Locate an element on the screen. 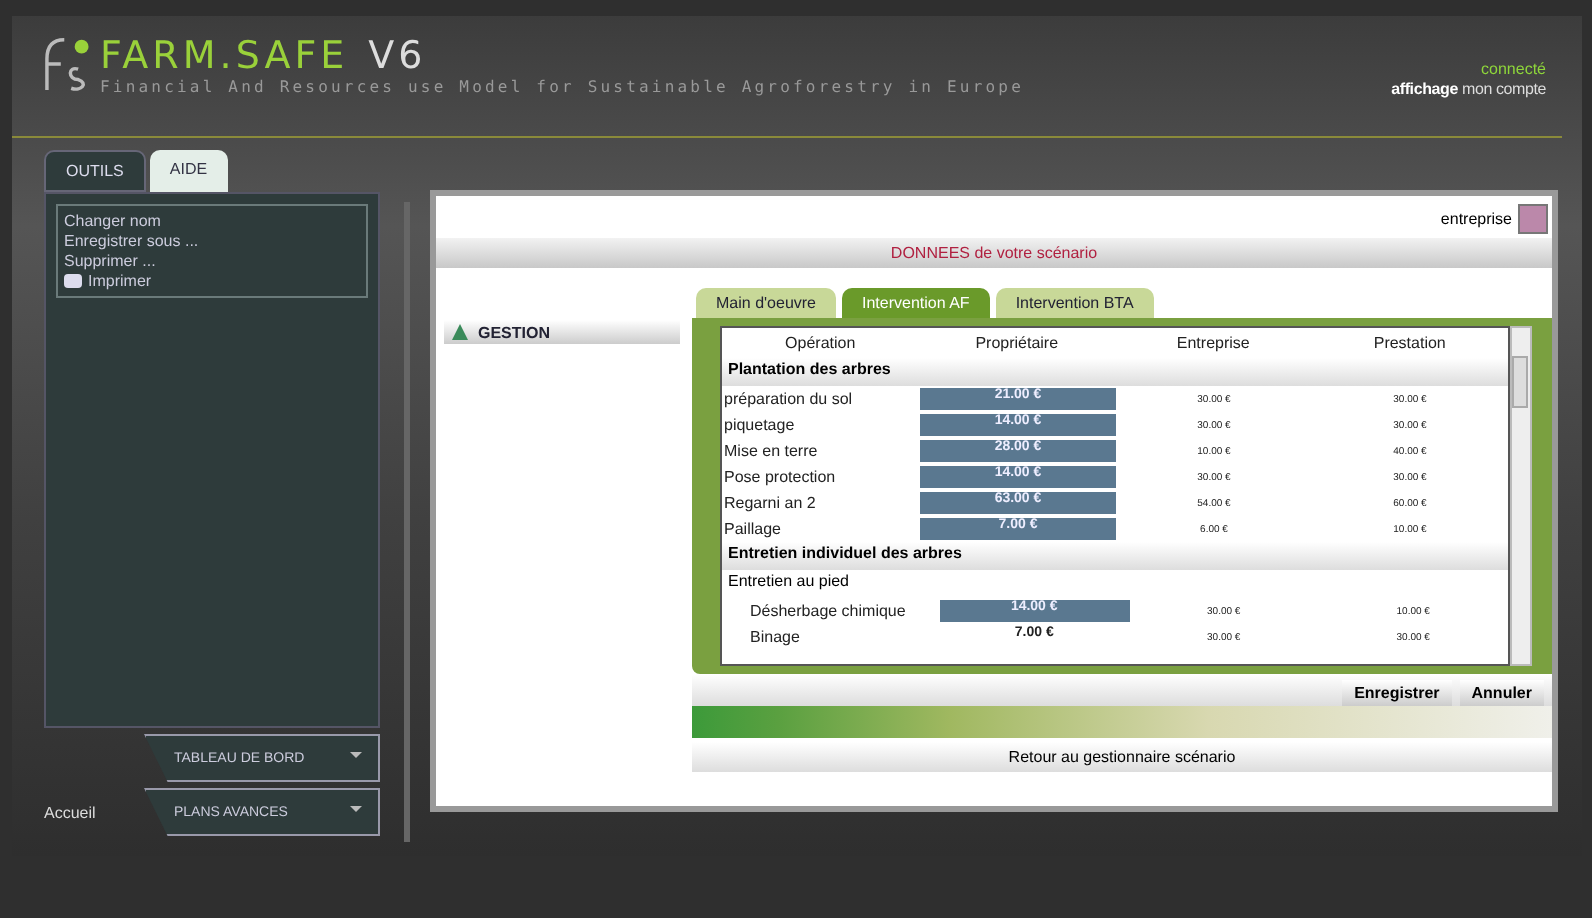 Image resolution: width=1592 pixels, height=918 pixels. table-cell-text: Mise en terre is located at coordinates (771, 451).